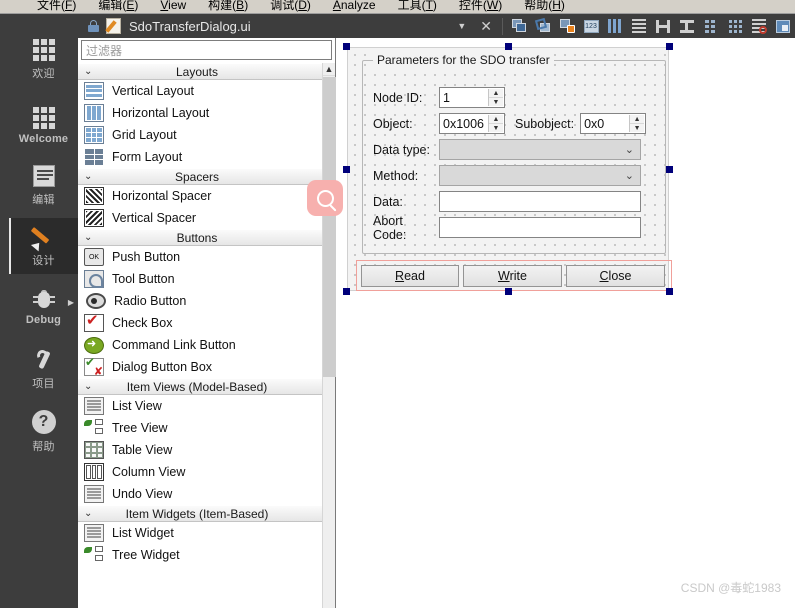 The height and width of the screenshot is (608, 795). I want to click on widget-category-1: ⌄ Spacers, so click(200, 176).